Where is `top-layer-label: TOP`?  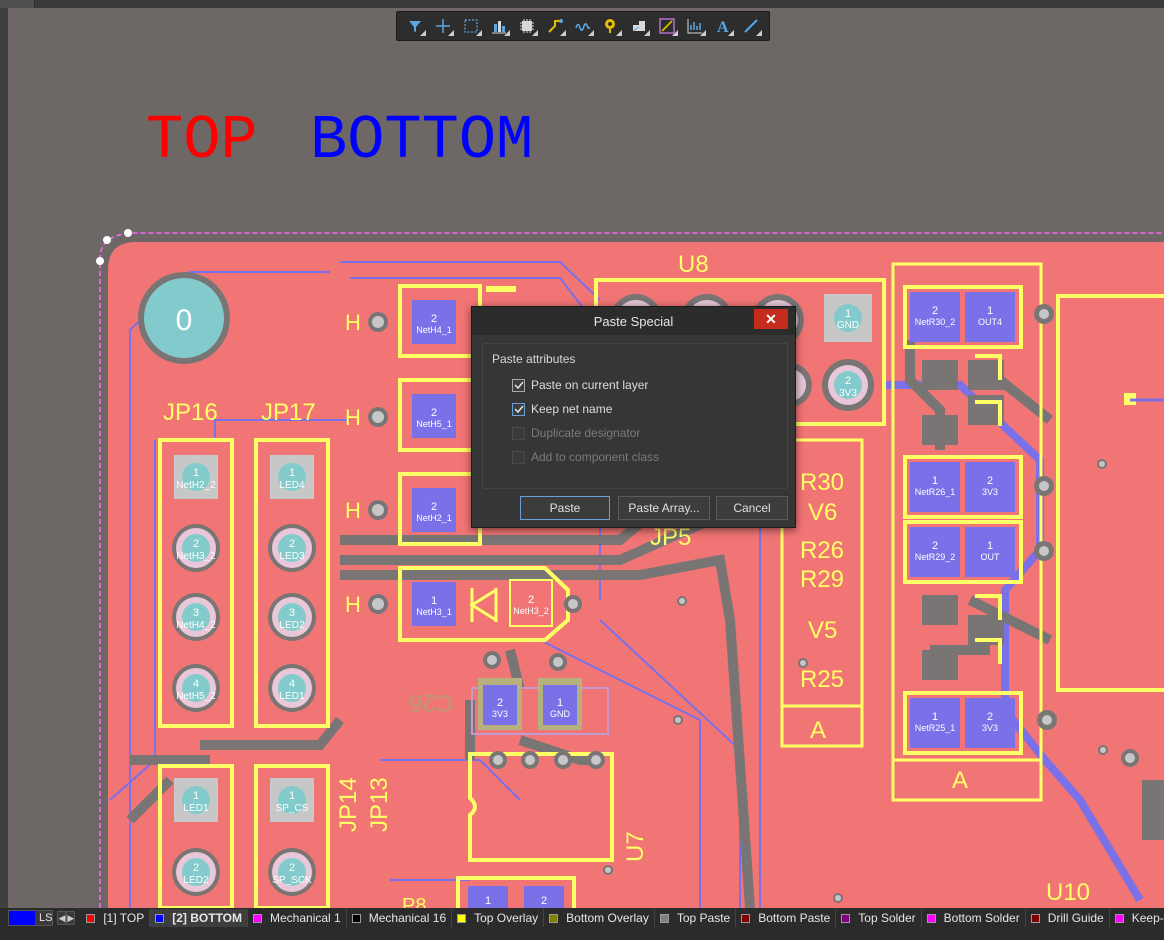 top-layer-label: TOP is located at coordinates (202, 140).